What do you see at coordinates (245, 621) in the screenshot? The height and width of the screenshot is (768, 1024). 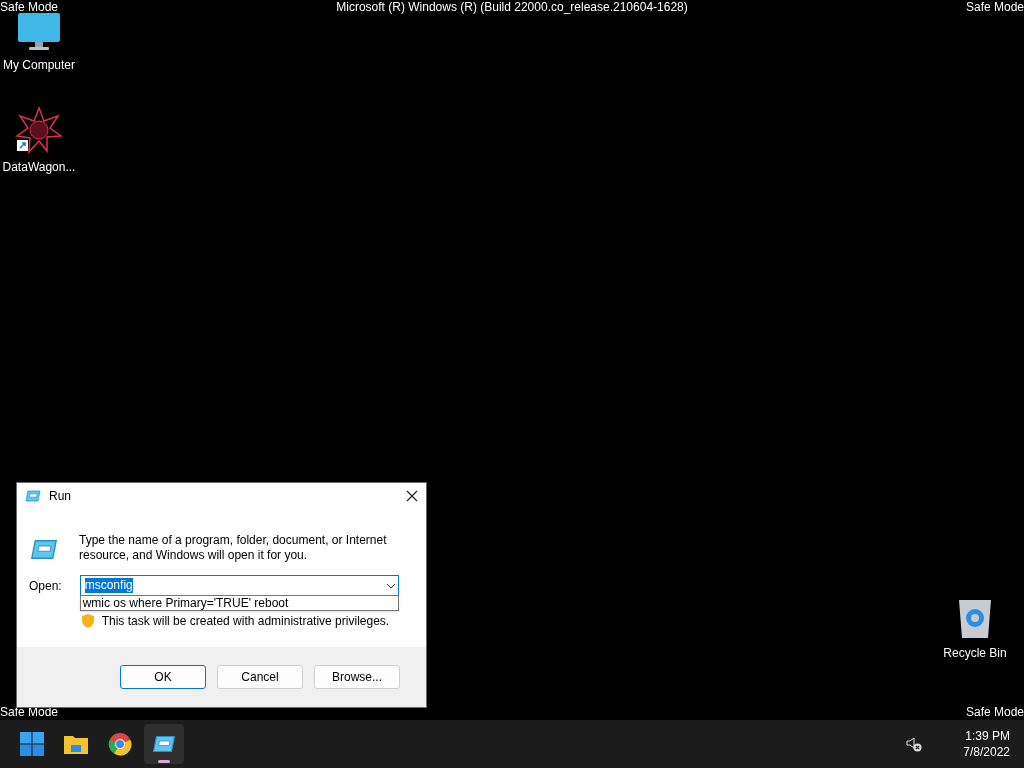 I see `admin-note: This task will be created with administrative privileges.` at bounding box center [245, 621].